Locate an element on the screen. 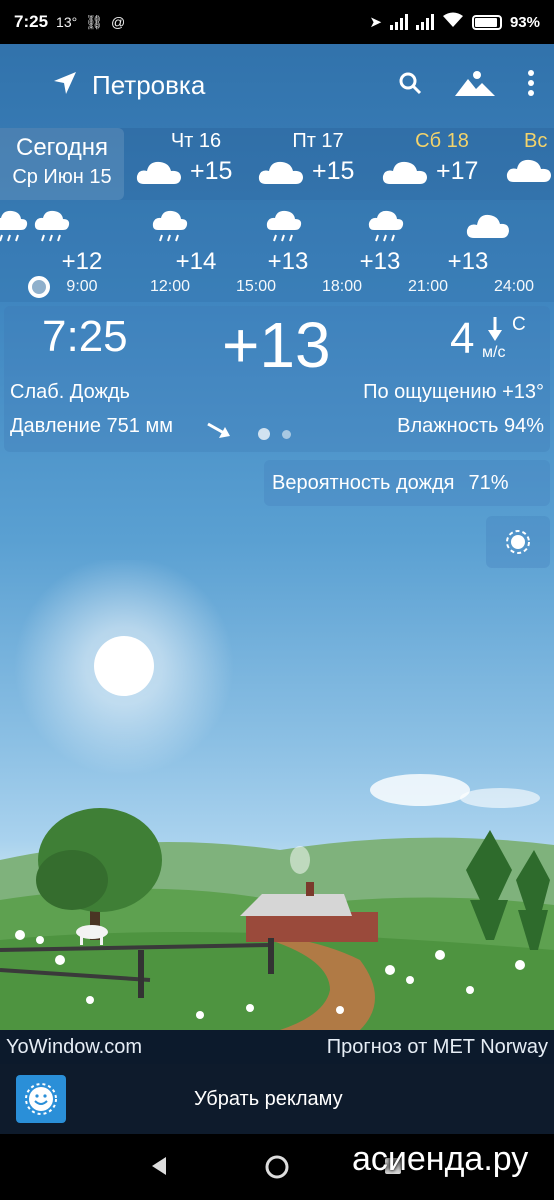 The width and height of the screenshot is (554, 1200). wind-unit: м/с is located at coordinates (494, 352).